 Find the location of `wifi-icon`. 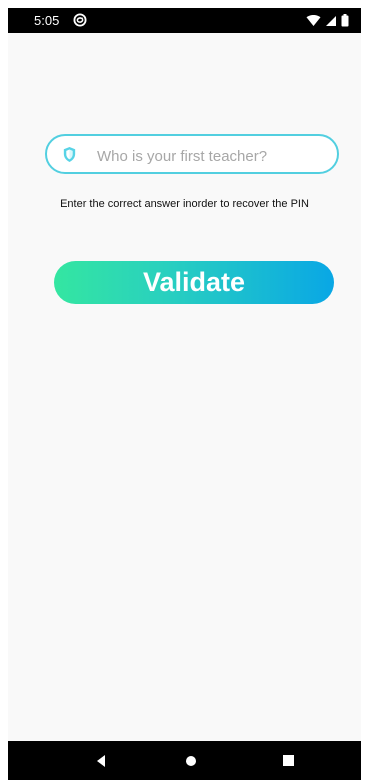

wifi-icon is located at coordinates (313, 20).